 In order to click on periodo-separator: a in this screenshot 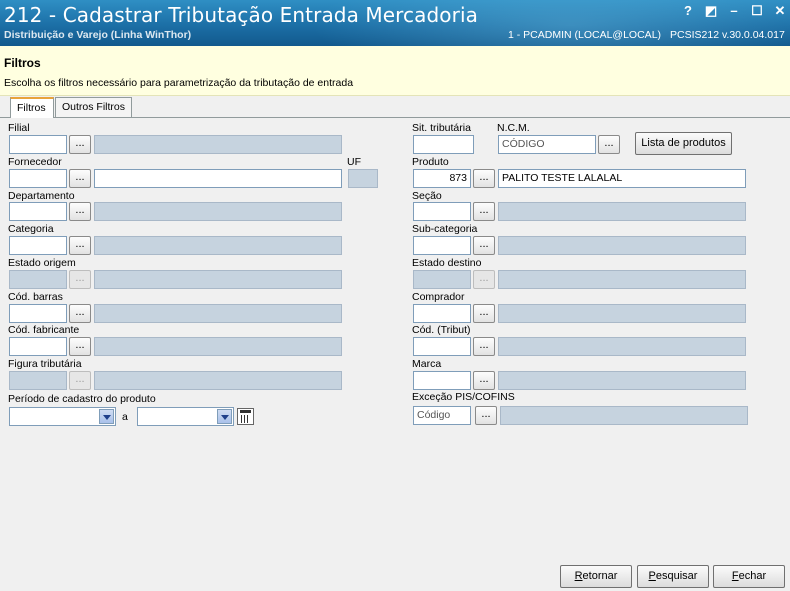, I will do `click(125, 417)`.